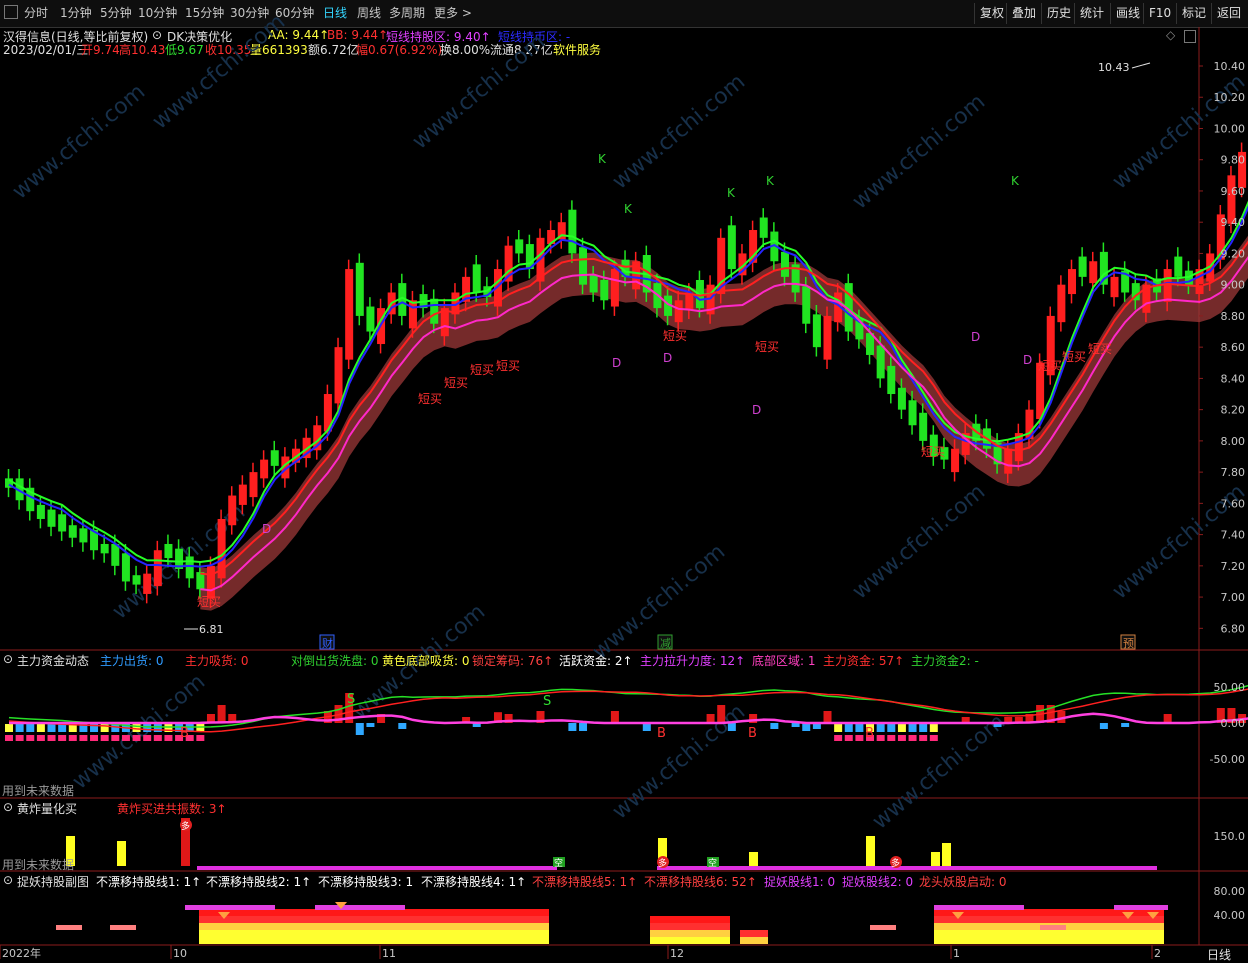 This screenshot has height=963, width=1248. I want to click on legend-item: 不漂移持股线6: 52↑, so click(700, 882).